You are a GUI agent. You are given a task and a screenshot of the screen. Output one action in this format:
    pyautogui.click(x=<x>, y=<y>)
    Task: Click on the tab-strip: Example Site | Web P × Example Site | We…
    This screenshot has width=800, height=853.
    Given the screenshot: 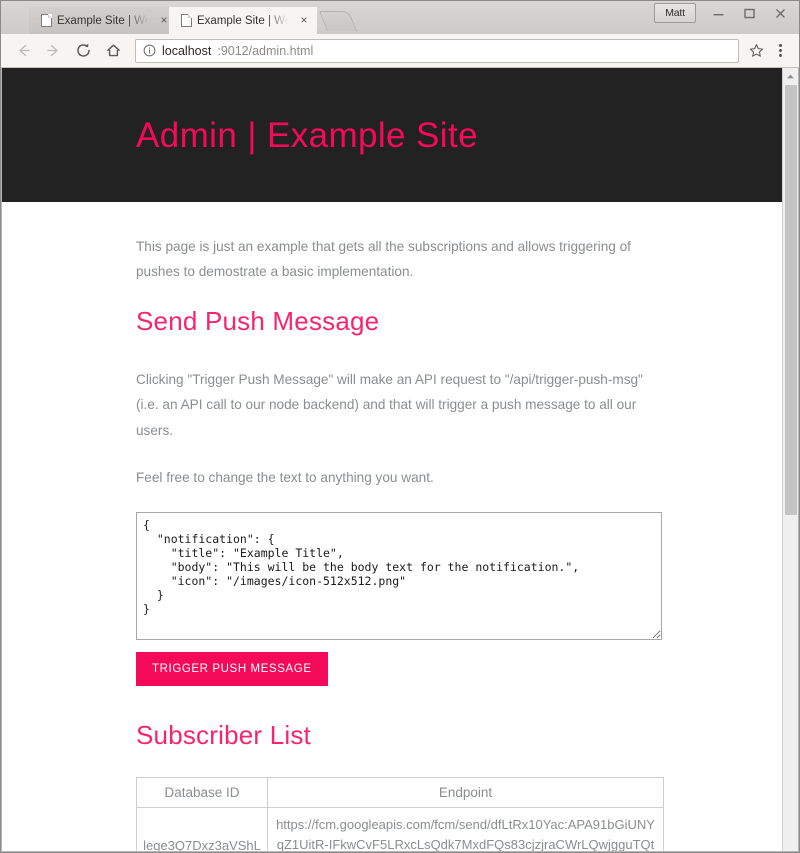 What is the action you would take?
    pyautogui.click(x=400, y=17)
    